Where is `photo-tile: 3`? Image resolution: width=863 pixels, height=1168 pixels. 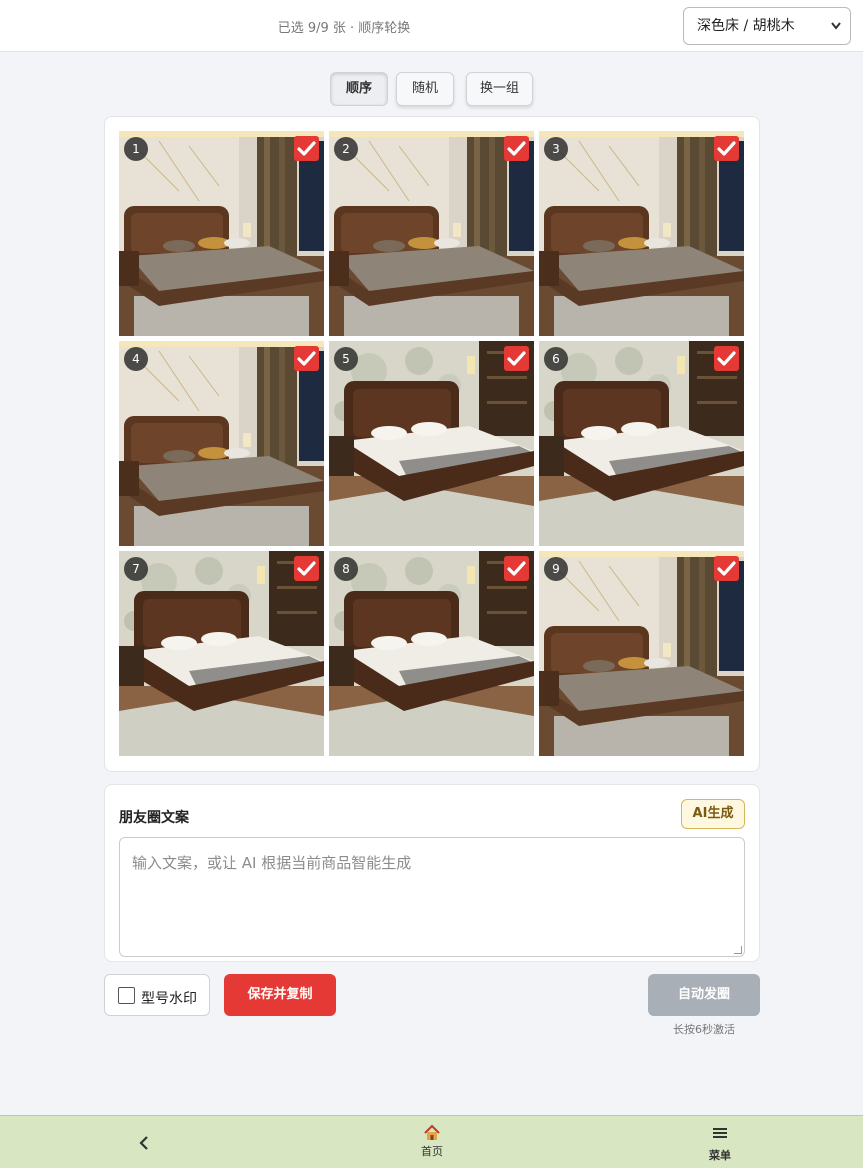 photo-tile: 3 is located at coordinates (641, 233).